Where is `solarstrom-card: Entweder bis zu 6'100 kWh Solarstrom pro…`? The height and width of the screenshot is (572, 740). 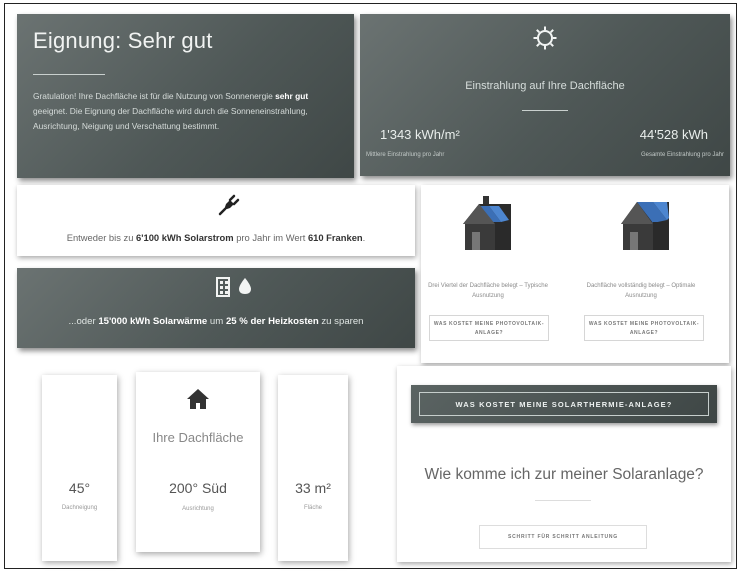 solarstrom-card: Entweder bis zu 6'100 kWh Solarstrom pro… is located at coordinates (216, 220).